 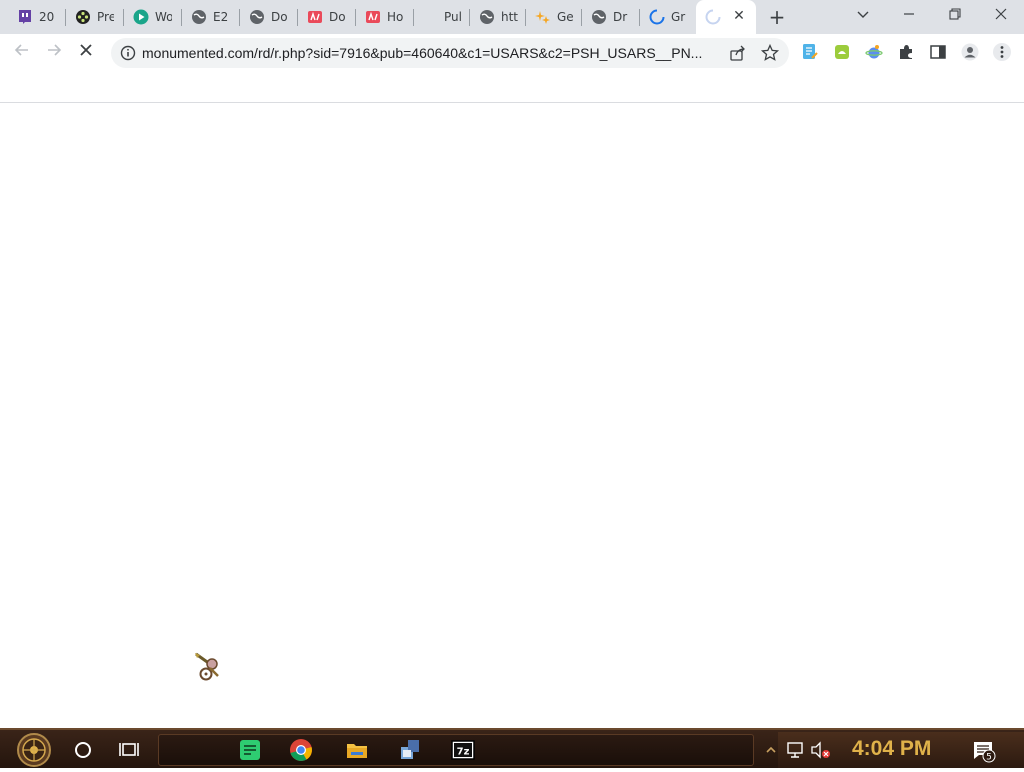 I want to click on forward-button, so click(x=54, y=53).